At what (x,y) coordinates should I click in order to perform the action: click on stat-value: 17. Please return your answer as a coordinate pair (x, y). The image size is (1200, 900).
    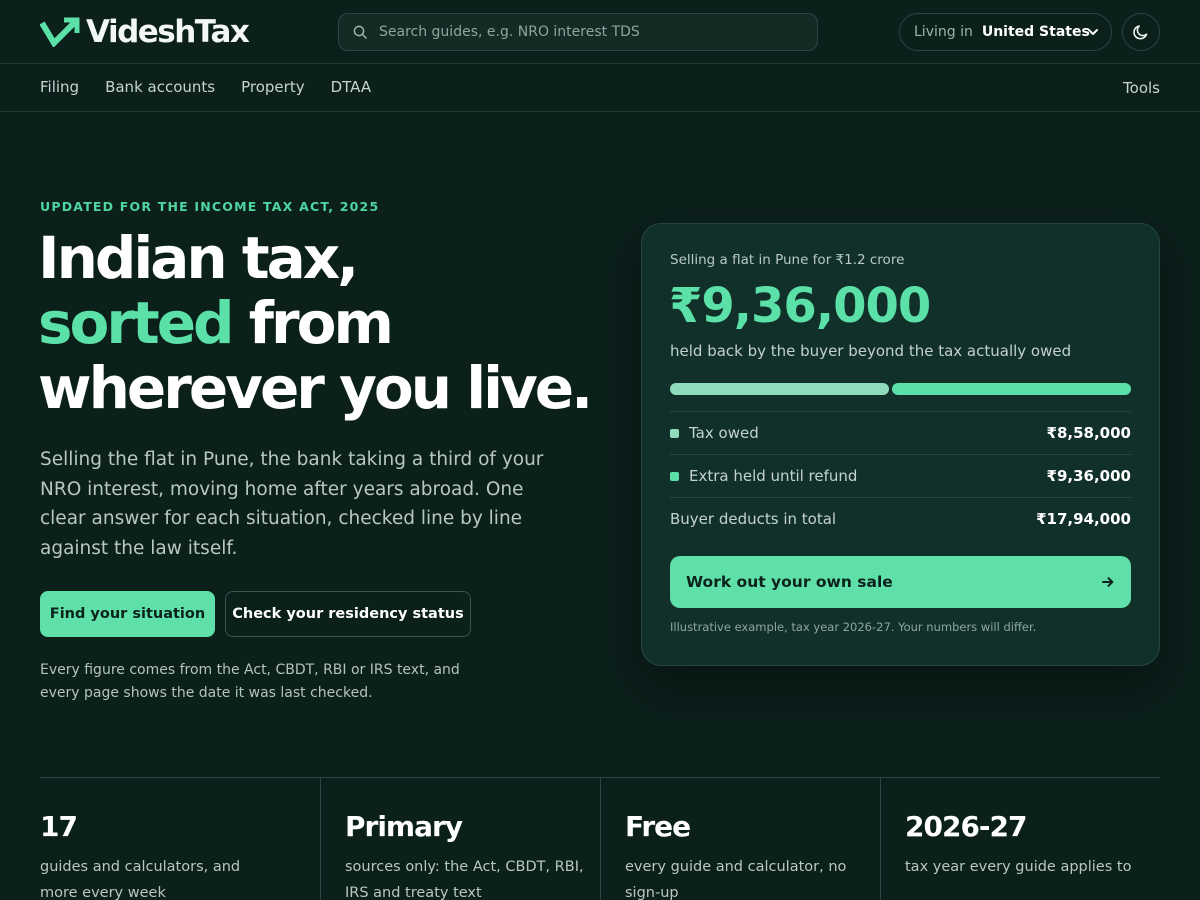
    Looking at the image, I should click on (59, 826).